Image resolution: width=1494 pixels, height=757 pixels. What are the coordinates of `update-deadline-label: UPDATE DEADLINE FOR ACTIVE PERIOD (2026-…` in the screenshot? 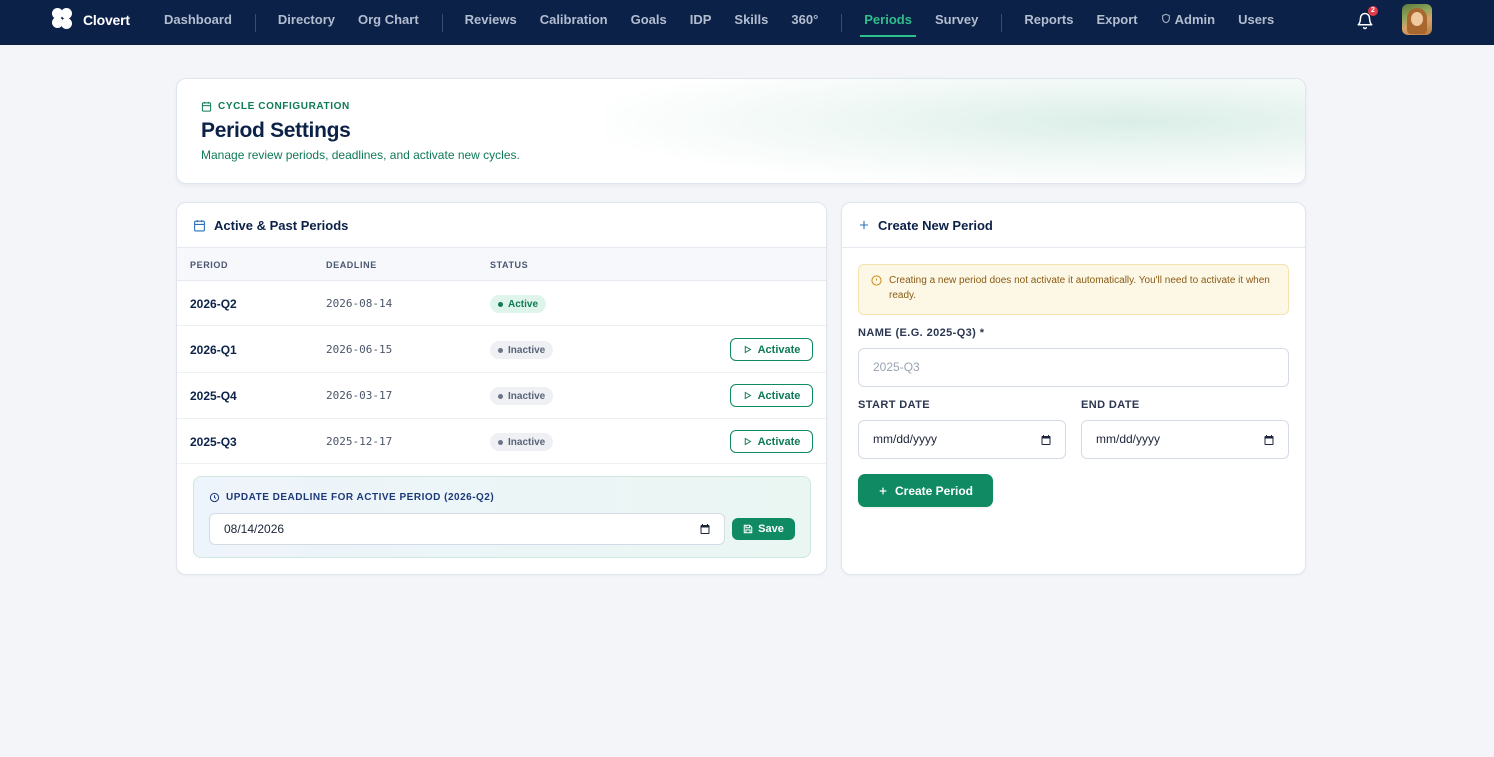 It's located at (351, 497).